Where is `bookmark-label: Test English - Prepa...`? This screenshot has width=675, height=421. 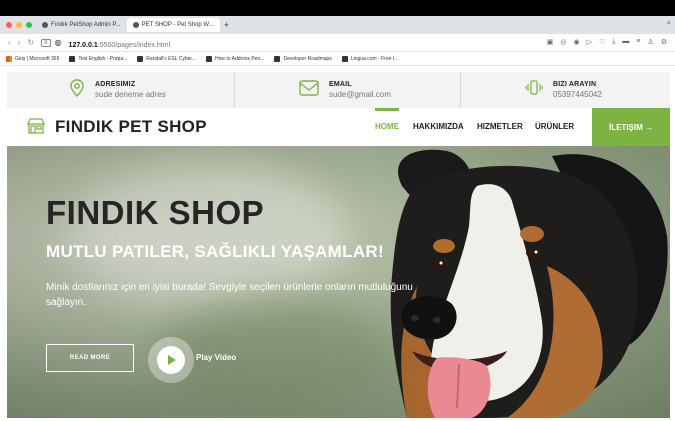 bookmark-label: Test English - Prepa... is located at coordinates (103, 58).